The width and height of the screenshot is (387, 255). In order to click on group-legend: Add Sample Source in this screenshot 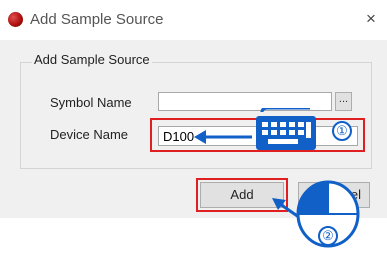, I will do `click(92, 59)`.